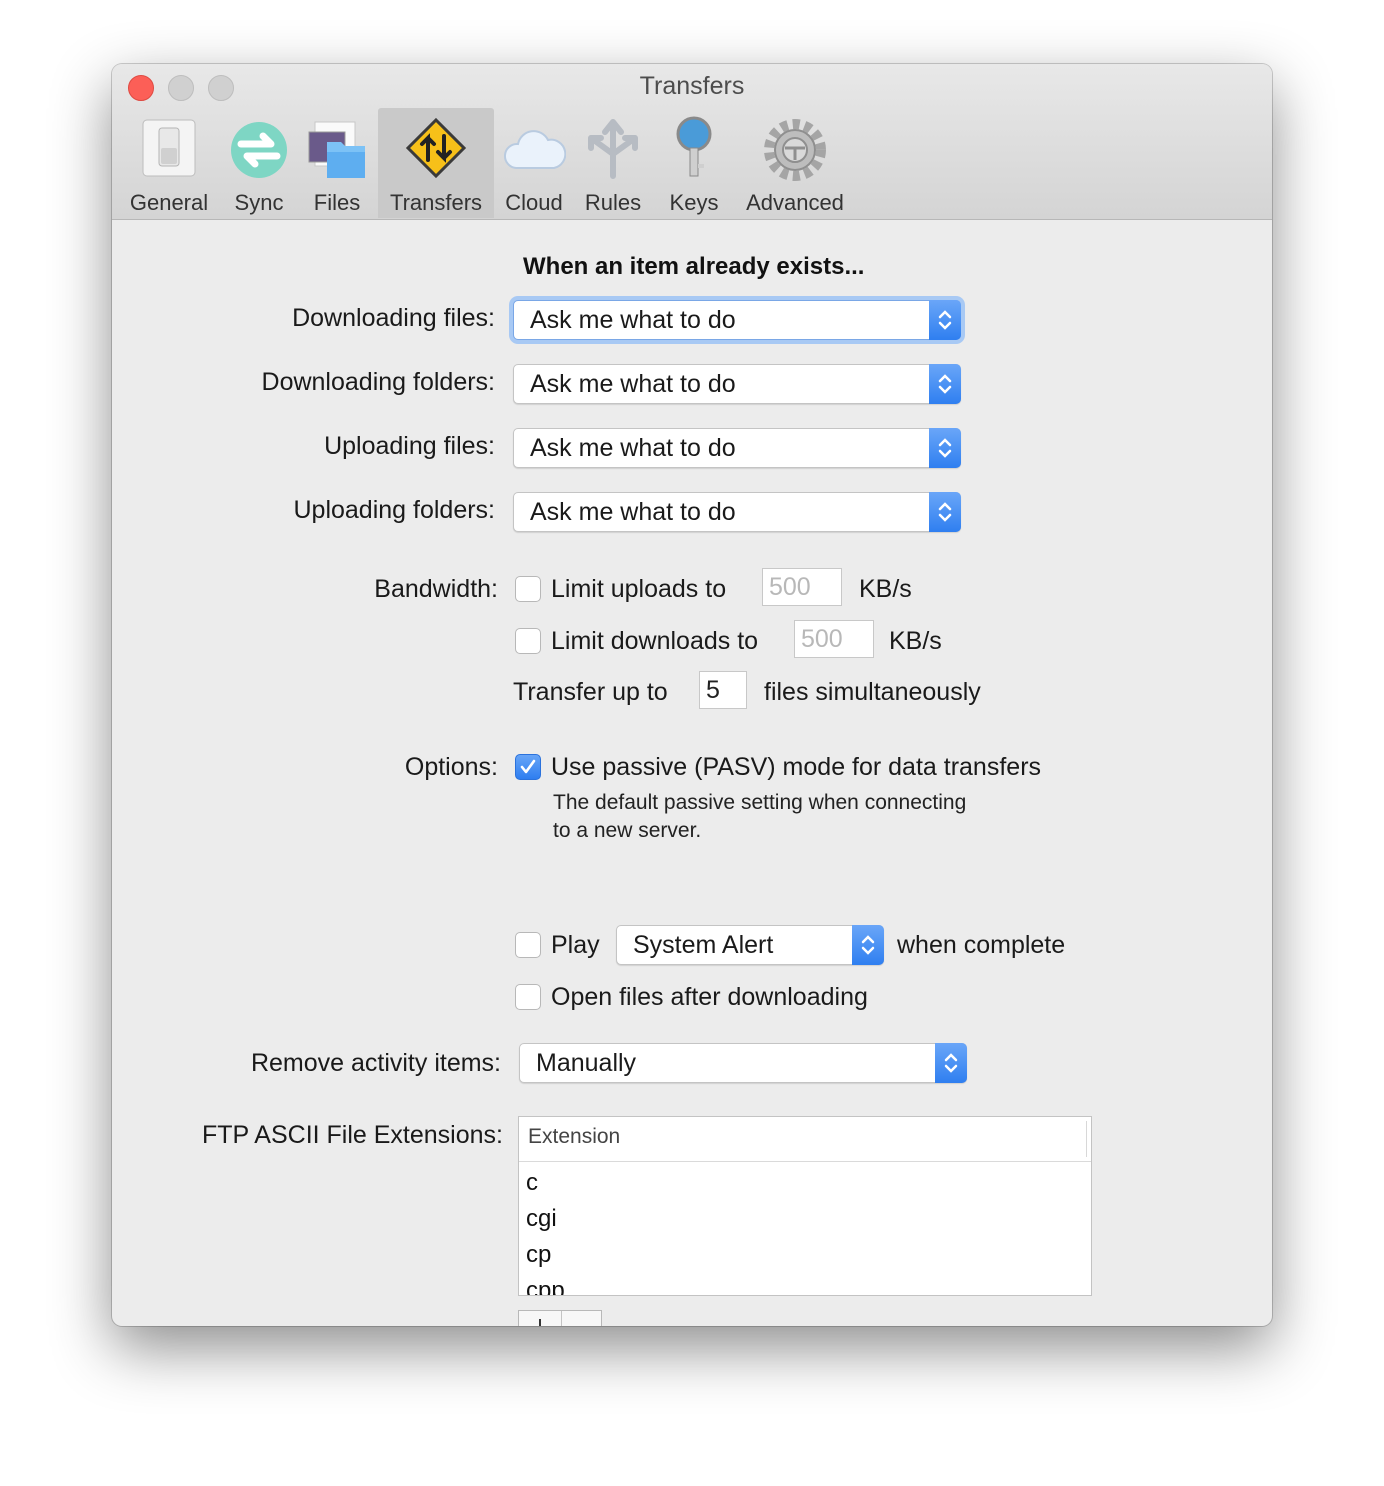 This screenshot has width=1384, height=1486. Describe the element at coordinates (540, 1318) in the screenshot. I see `add-extension-button` at that location.